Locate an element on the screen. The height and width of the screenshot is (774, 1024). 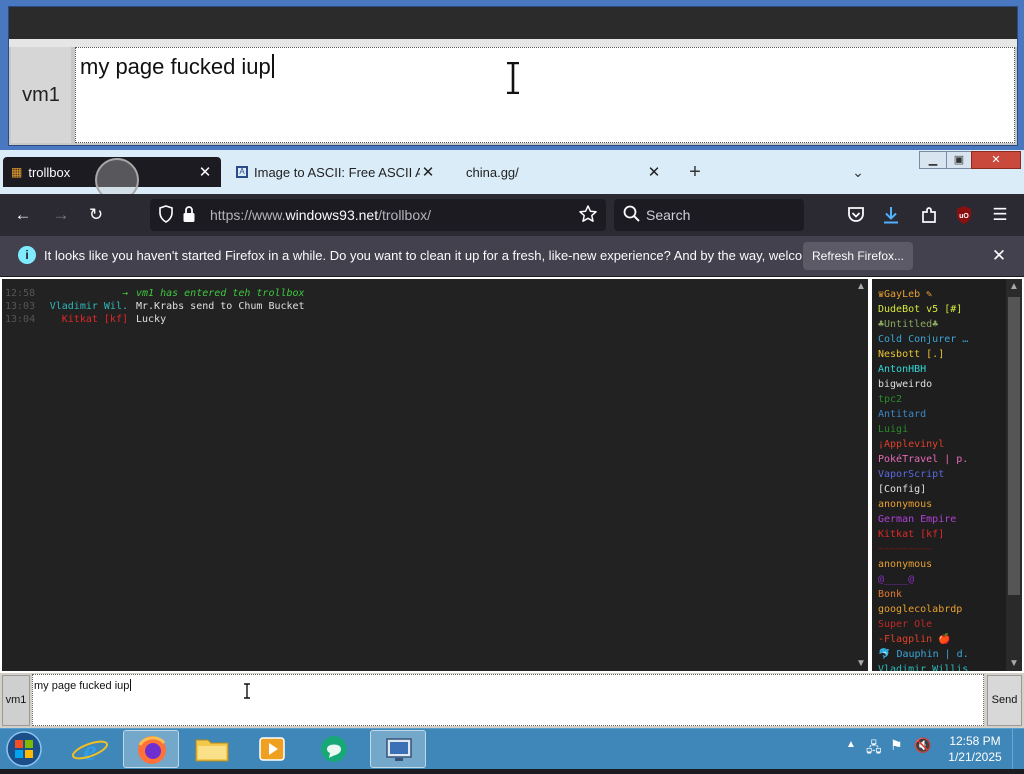
magnifier-top-area is located at coordinates (513, 23).